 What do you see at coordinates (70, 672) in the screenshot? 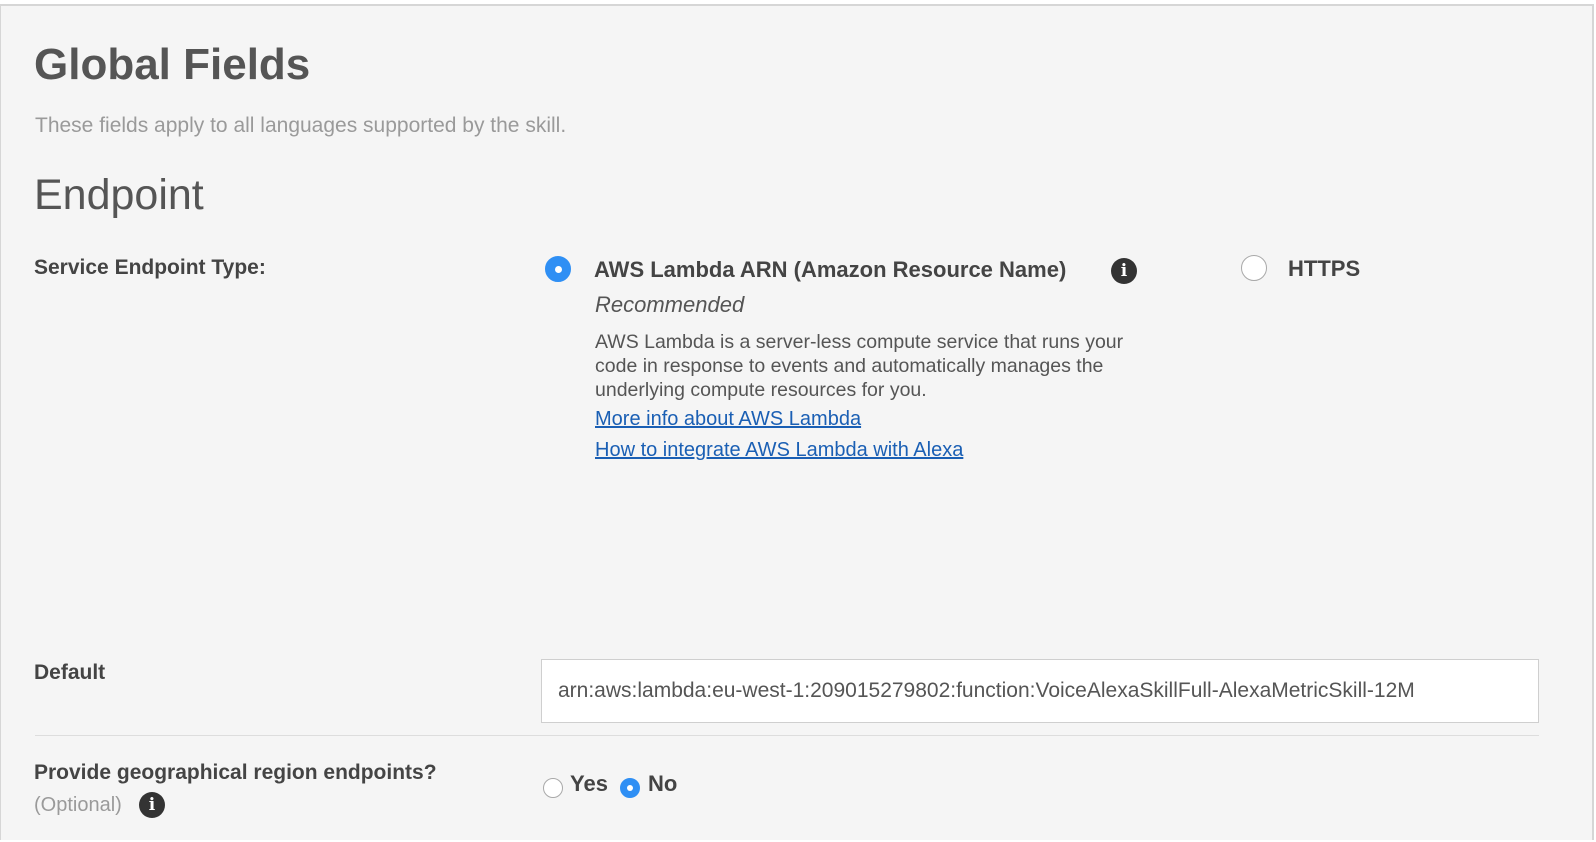
I see `default-label: Default` at bounding box center [70, 672].